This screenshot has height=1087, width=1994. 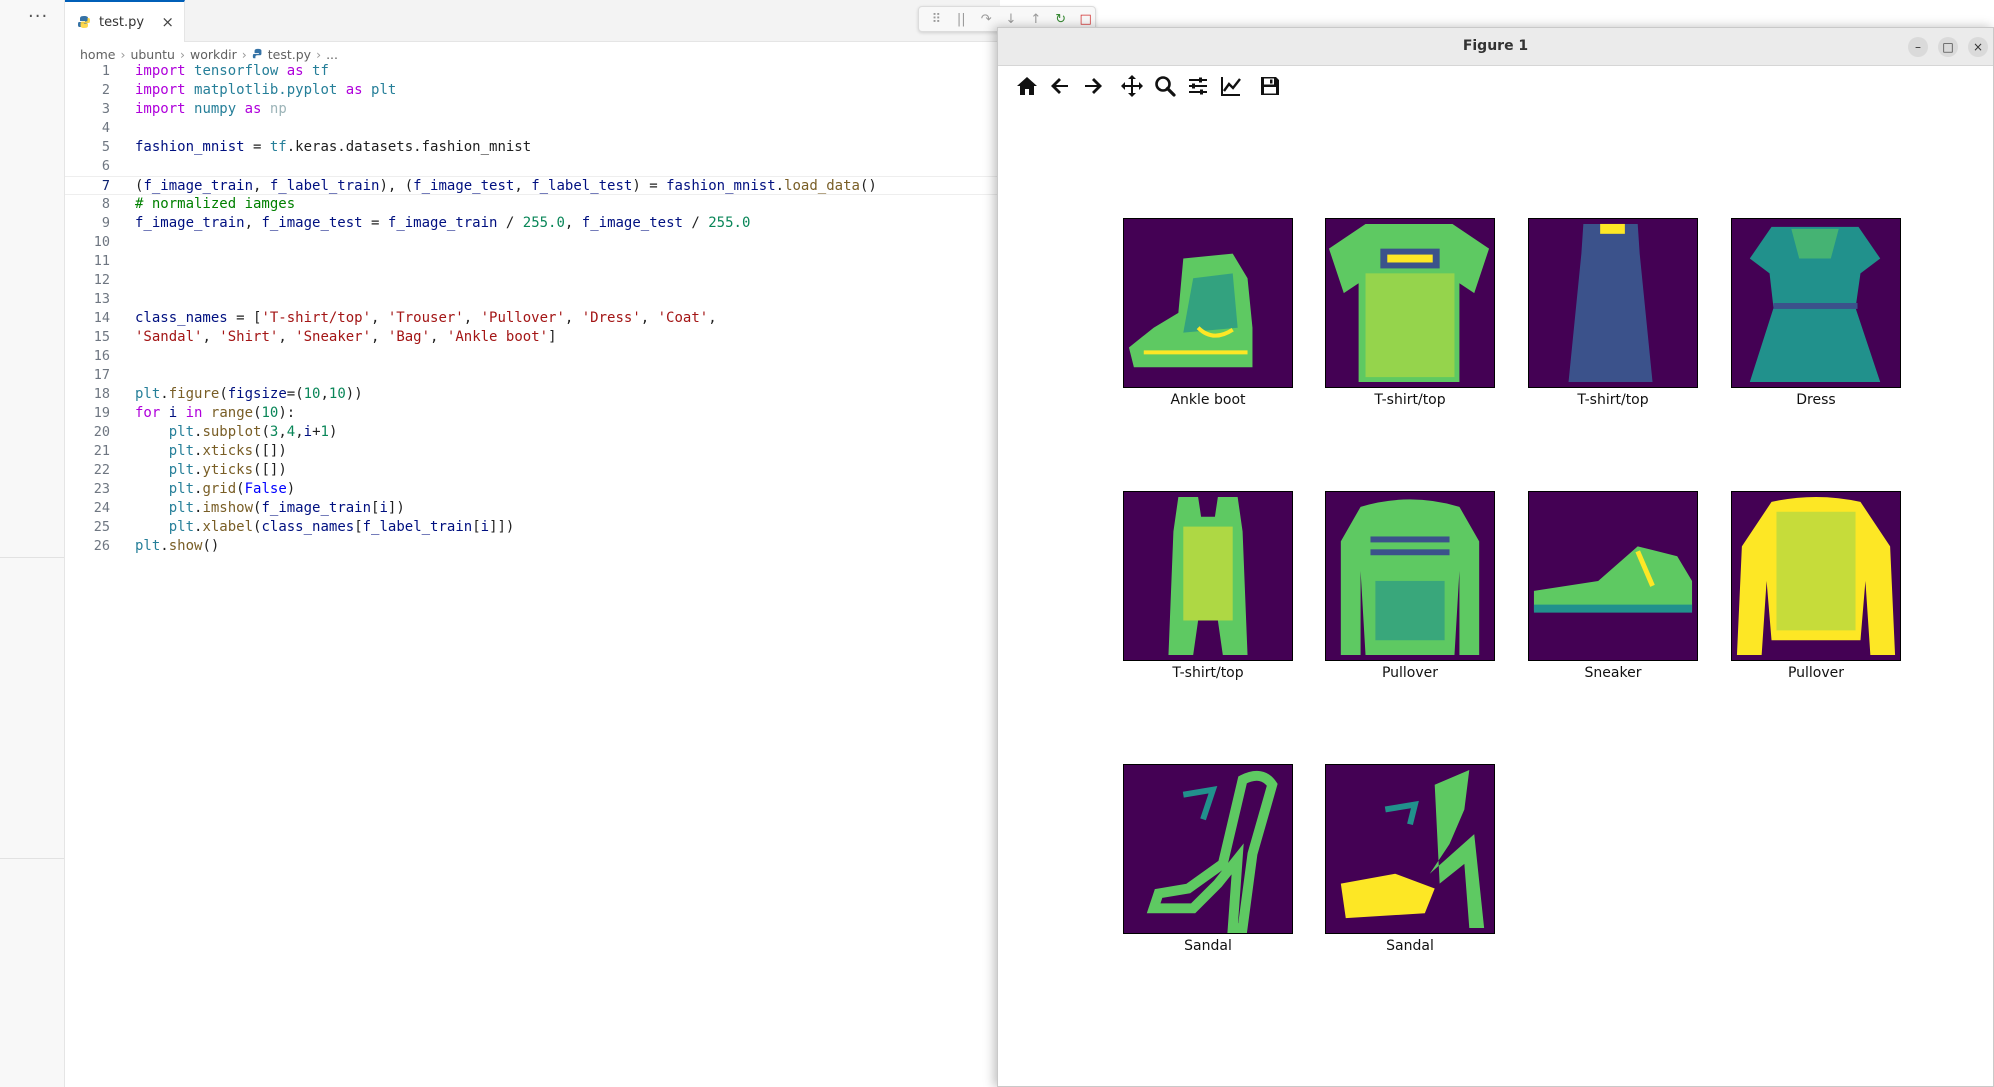 What do you see at coordinates (532, 109) in the screenshot?
I see `code-line: 3 import numpy as np` at bounding box center [532, 109].